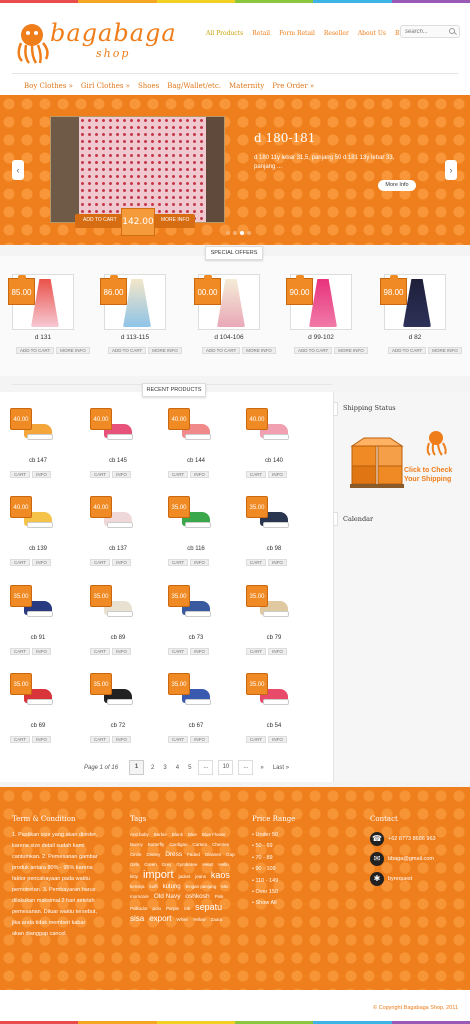 The height and width of the screenshot is (1024, 470). Describe the element at coordinates (94, 42) in the screenshot. I see `site-logo: bagabaga shop` at that location.